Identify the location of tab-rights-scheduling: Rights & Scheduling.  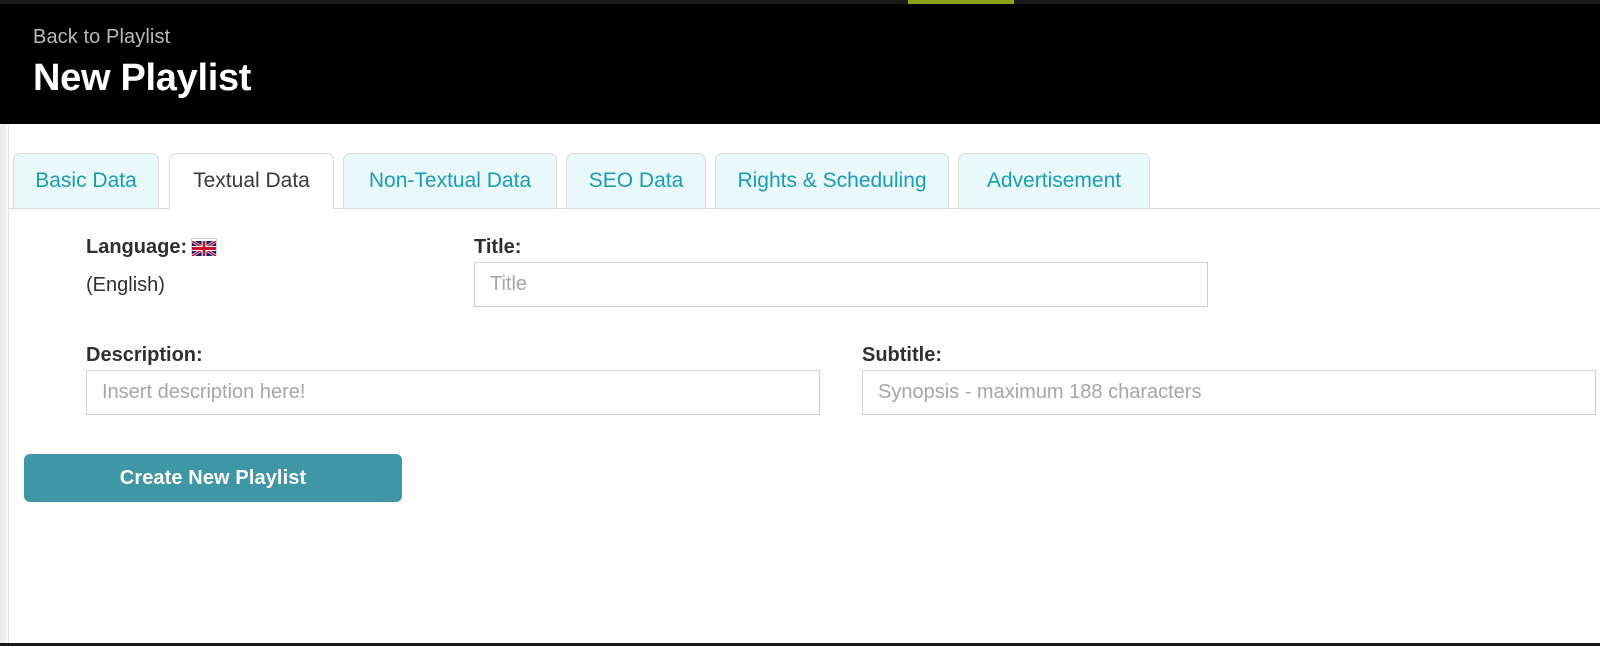
(832, 181).